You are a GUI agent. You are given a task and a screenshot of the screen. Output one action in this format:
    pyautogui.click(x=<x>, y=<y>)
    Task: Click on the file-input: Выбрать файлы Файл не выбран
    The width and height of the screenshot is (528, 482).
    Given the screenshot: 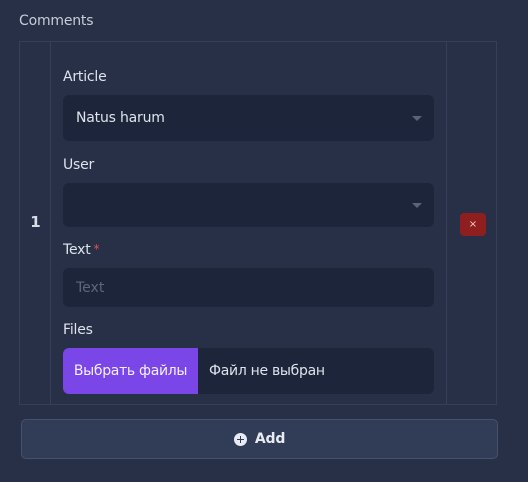 What is the action you would take?
    pyautogui.click(x=248, y=371)
    